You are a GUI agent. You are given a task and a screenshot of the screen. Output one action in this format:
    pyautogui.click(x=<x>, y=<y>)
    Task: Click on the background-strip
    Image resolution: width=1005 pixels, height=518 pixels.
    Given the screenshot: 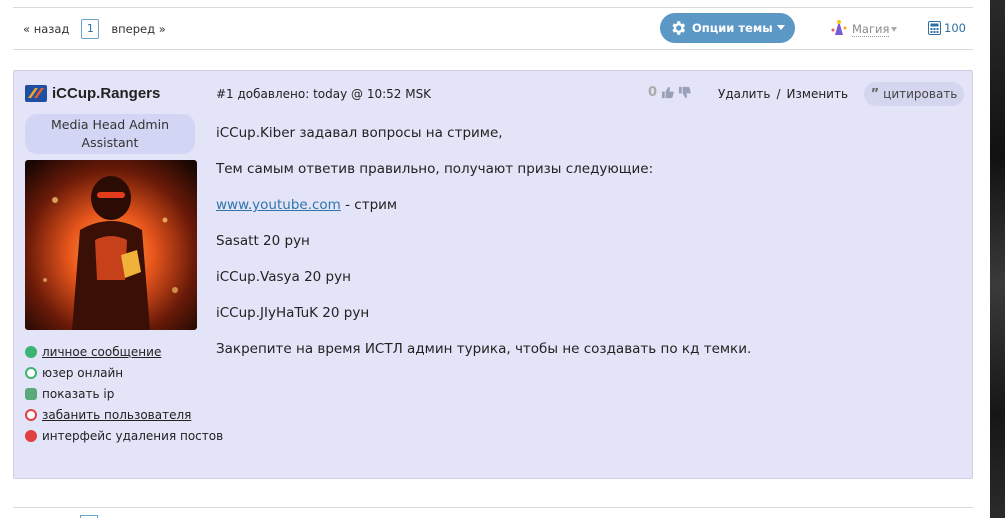 What is the action you would take?
    pyautogui.click(x=997, y=259)
    